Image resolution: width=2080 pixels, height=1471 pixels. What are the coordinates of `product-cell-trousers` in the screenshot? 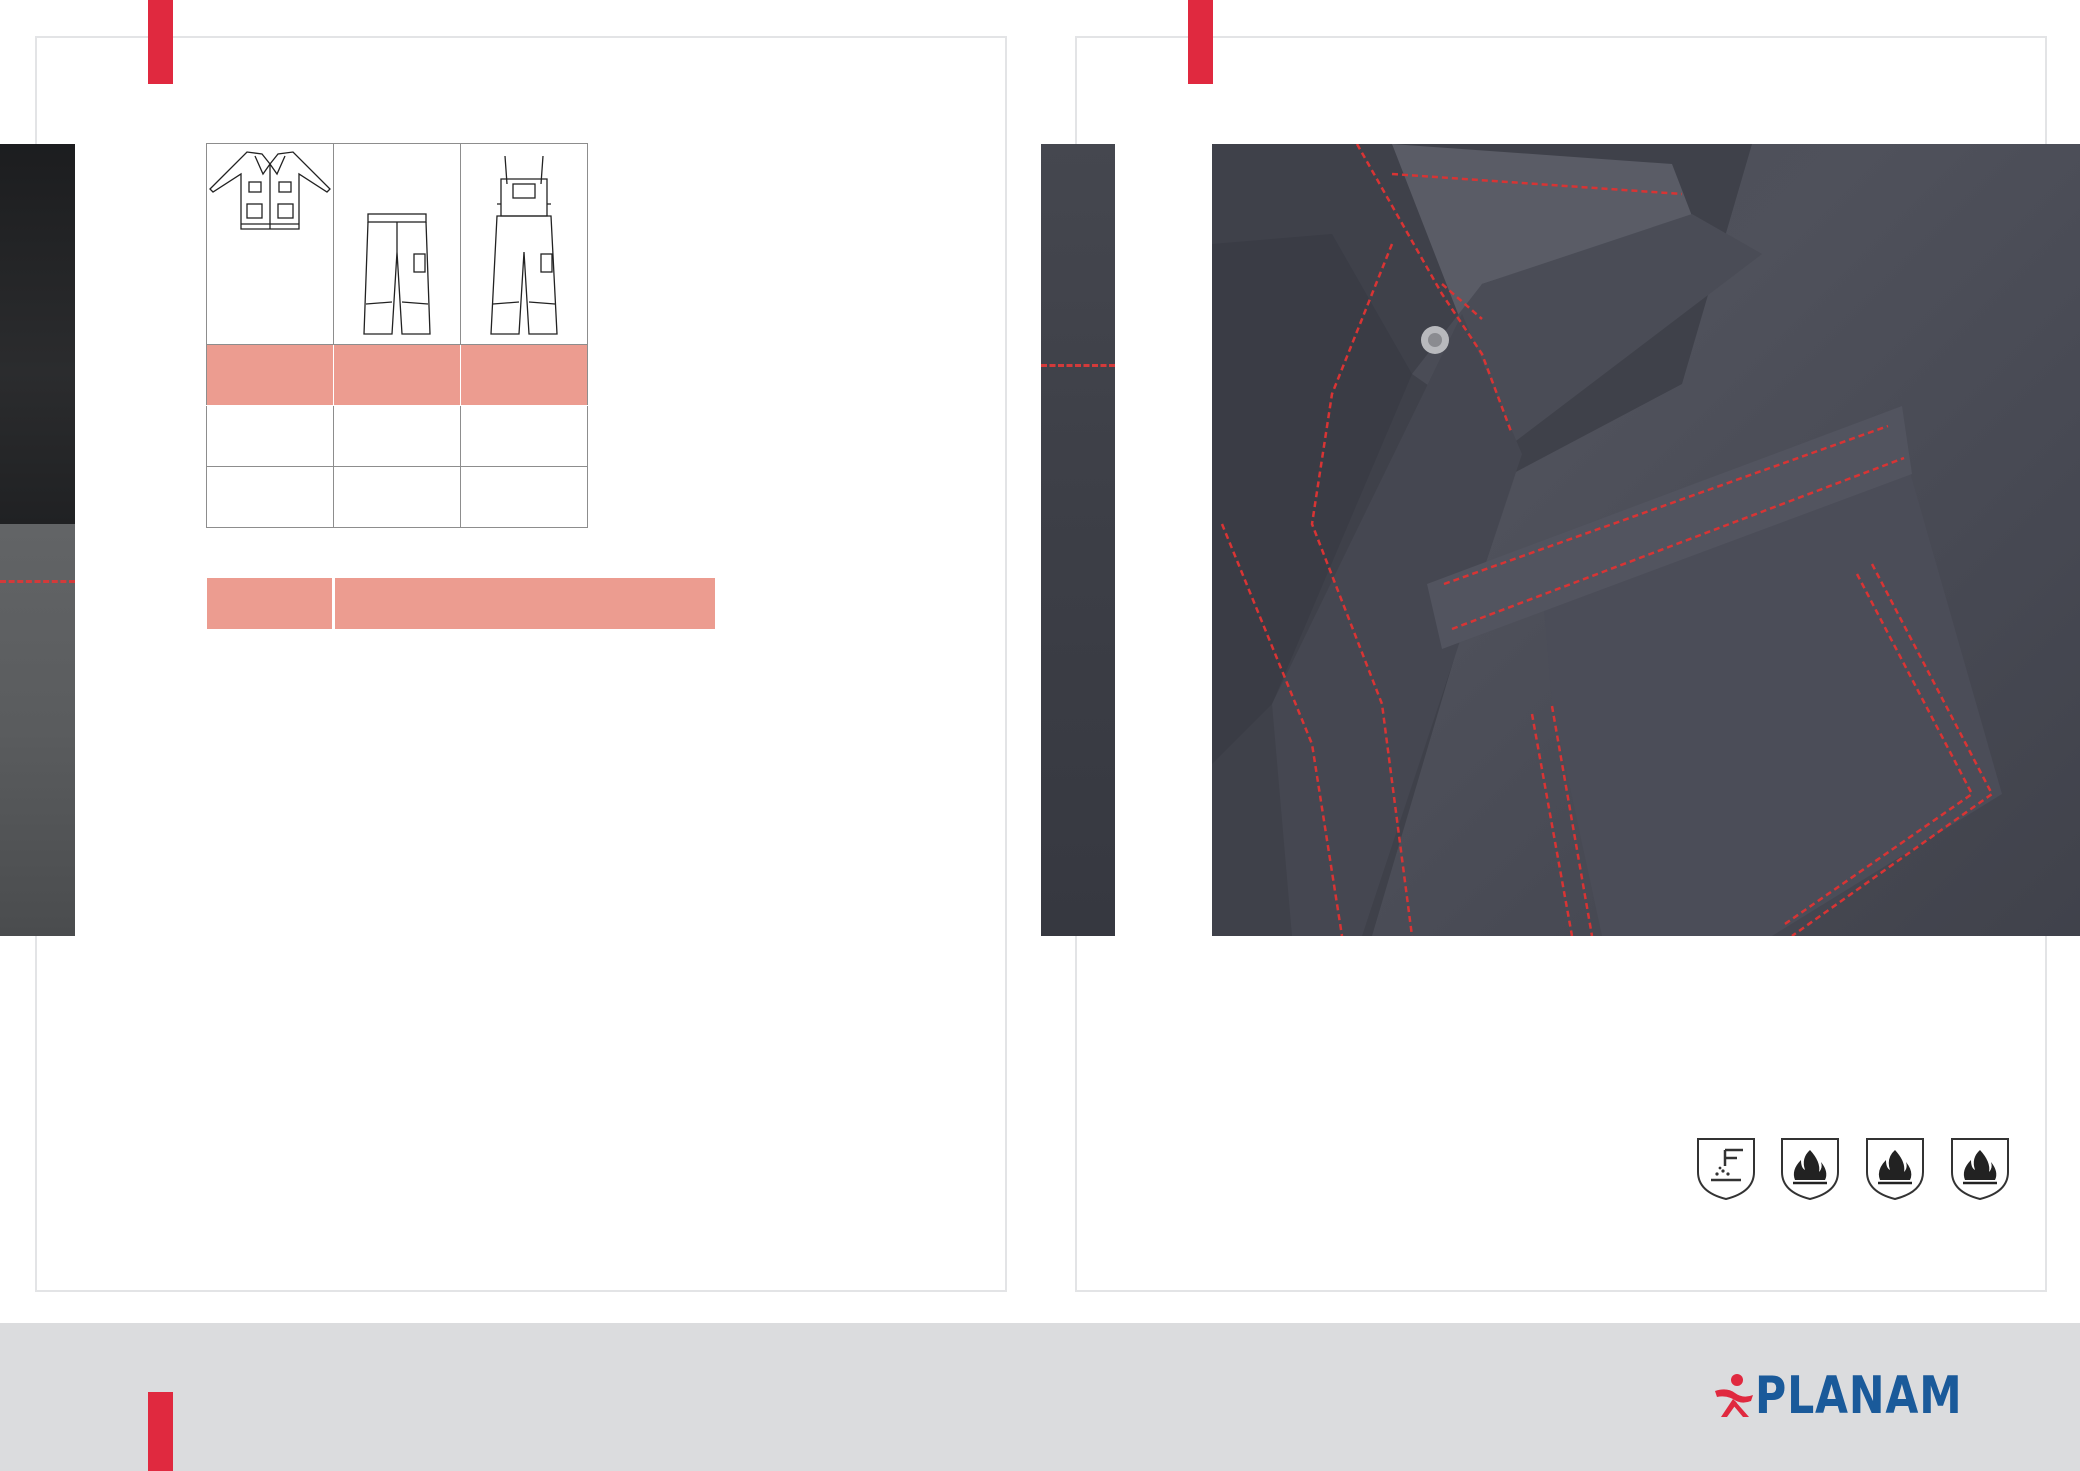 It's located at (397, 244).